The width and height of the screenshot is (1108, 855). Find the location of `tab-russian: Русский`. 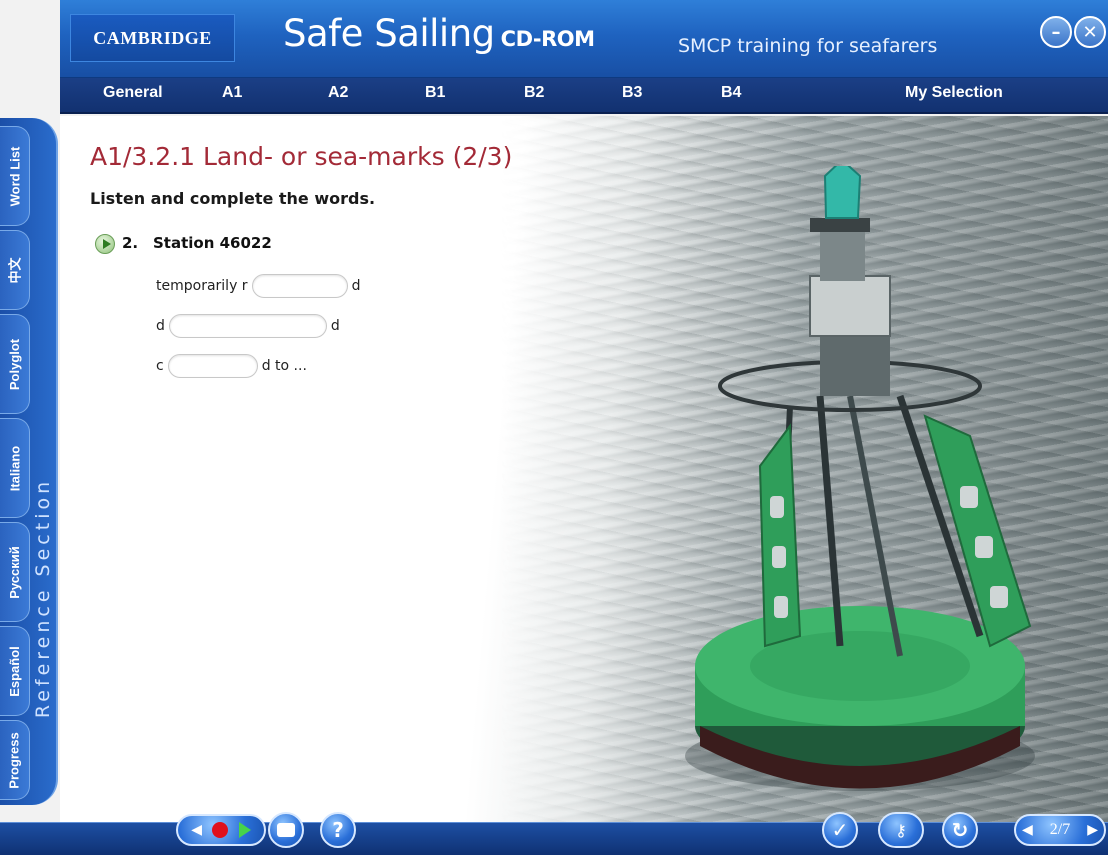

tab-russian: Русский is located at coordinates (15, 572).